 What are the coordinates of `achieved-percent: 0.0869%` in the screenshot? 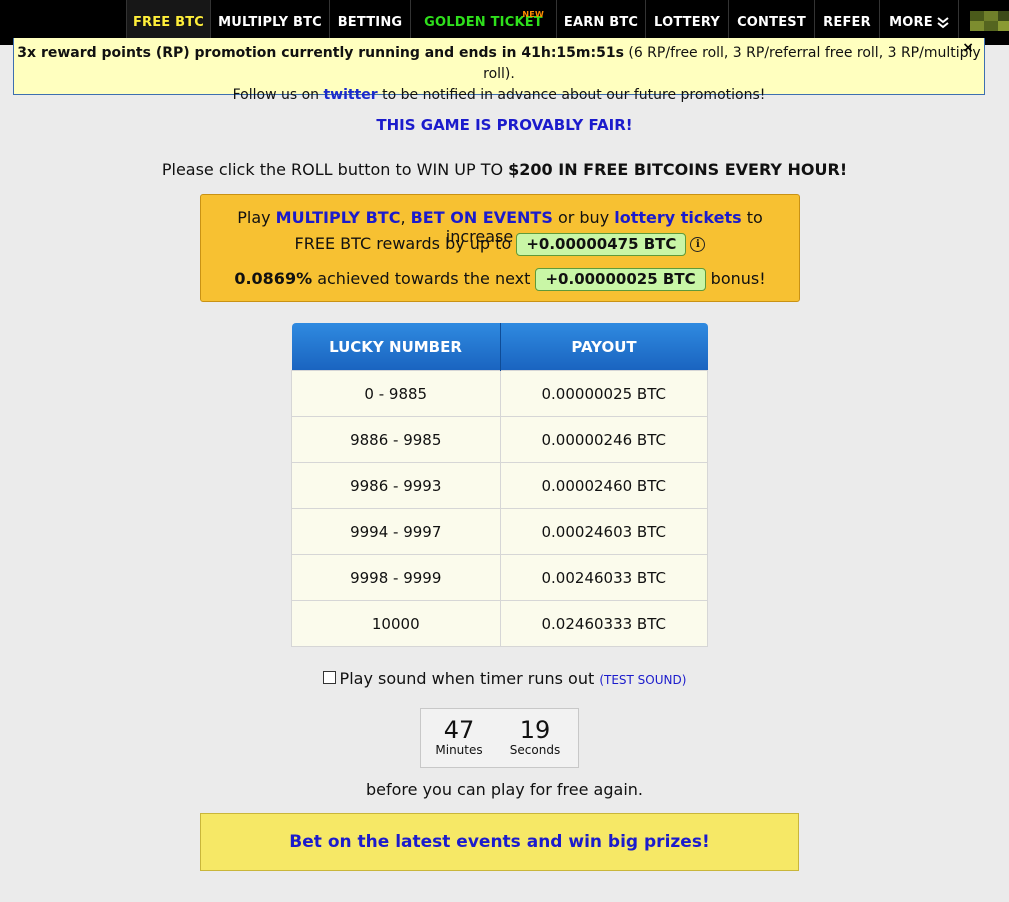 It's located at (273, 278).